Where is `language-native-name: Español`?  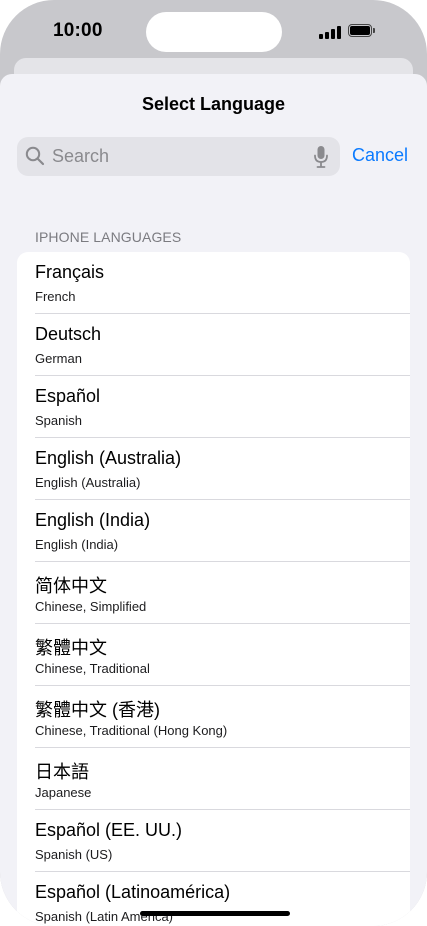
language-native-name: Español is located at coordinates (68, 396).